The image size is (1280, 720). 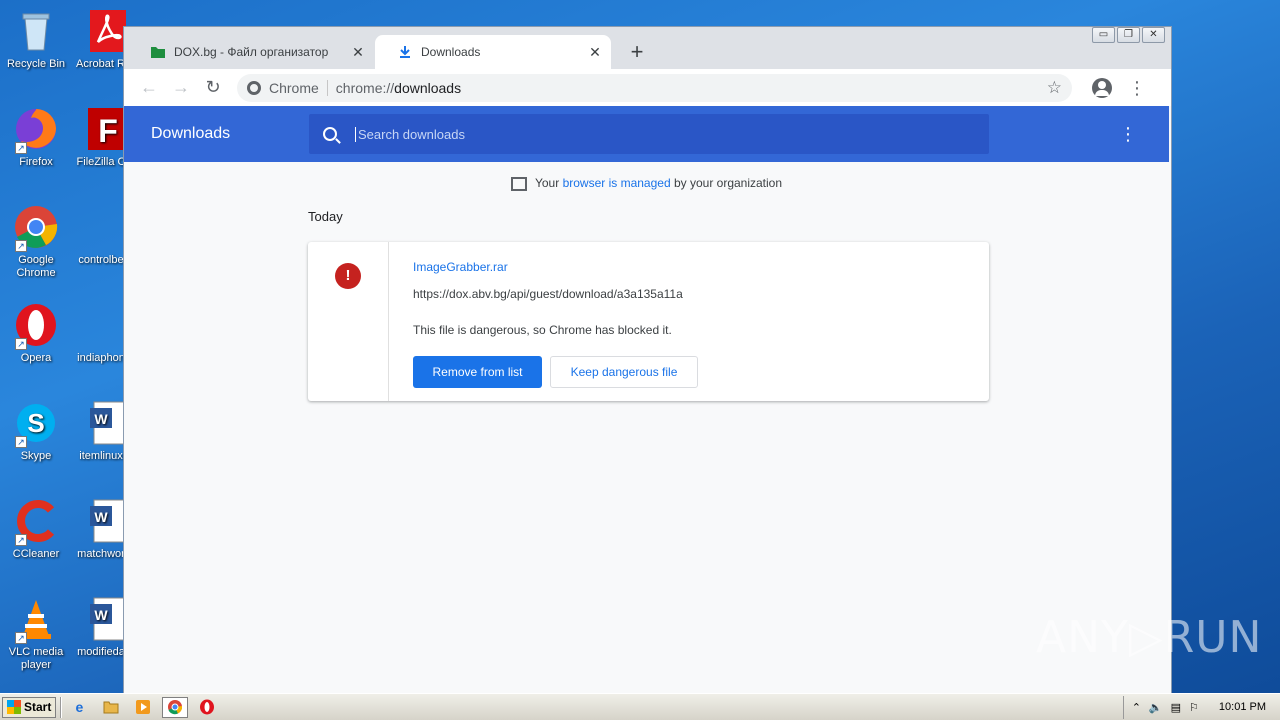 What do you see at coordinates (61, 707) in the screenshot?
I see `taskbar-separator` at bounding box center [61, 707].